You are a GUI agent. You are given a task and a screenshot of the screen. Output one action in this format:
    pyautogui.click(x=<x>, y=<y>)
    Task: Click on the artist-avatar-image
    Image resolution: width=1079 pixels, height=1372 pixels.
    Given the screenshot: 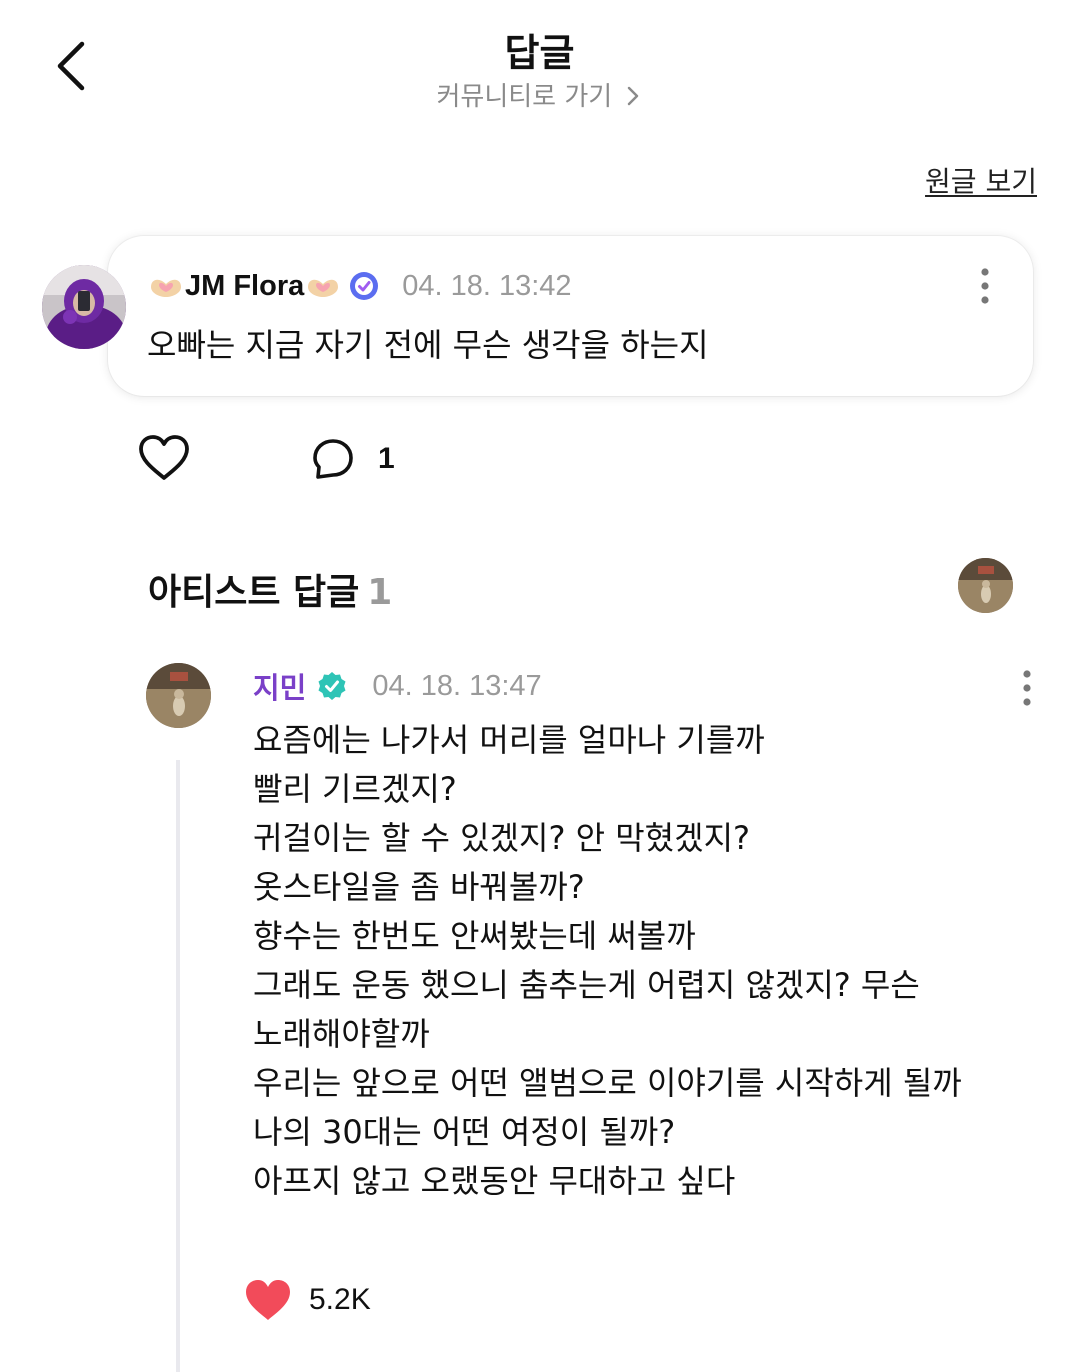 What is the action you would take?
    pyautogui.click(x=178, y=695)
    